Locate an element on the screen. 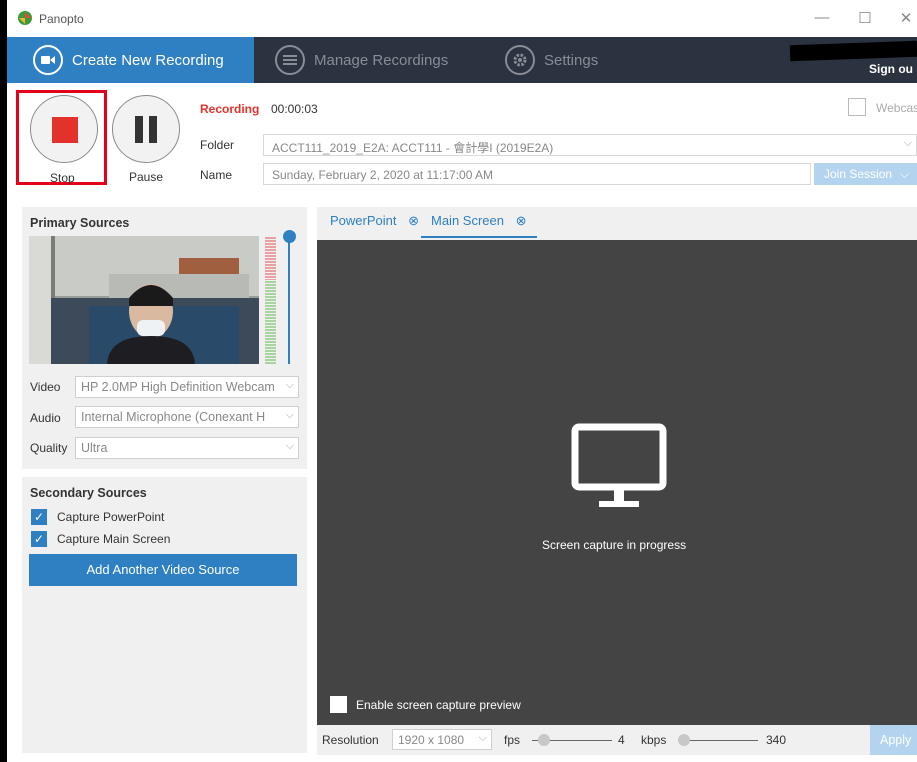  resolution-select: 1920 x 1080 ⌵ is located at coordinates (442, 739).